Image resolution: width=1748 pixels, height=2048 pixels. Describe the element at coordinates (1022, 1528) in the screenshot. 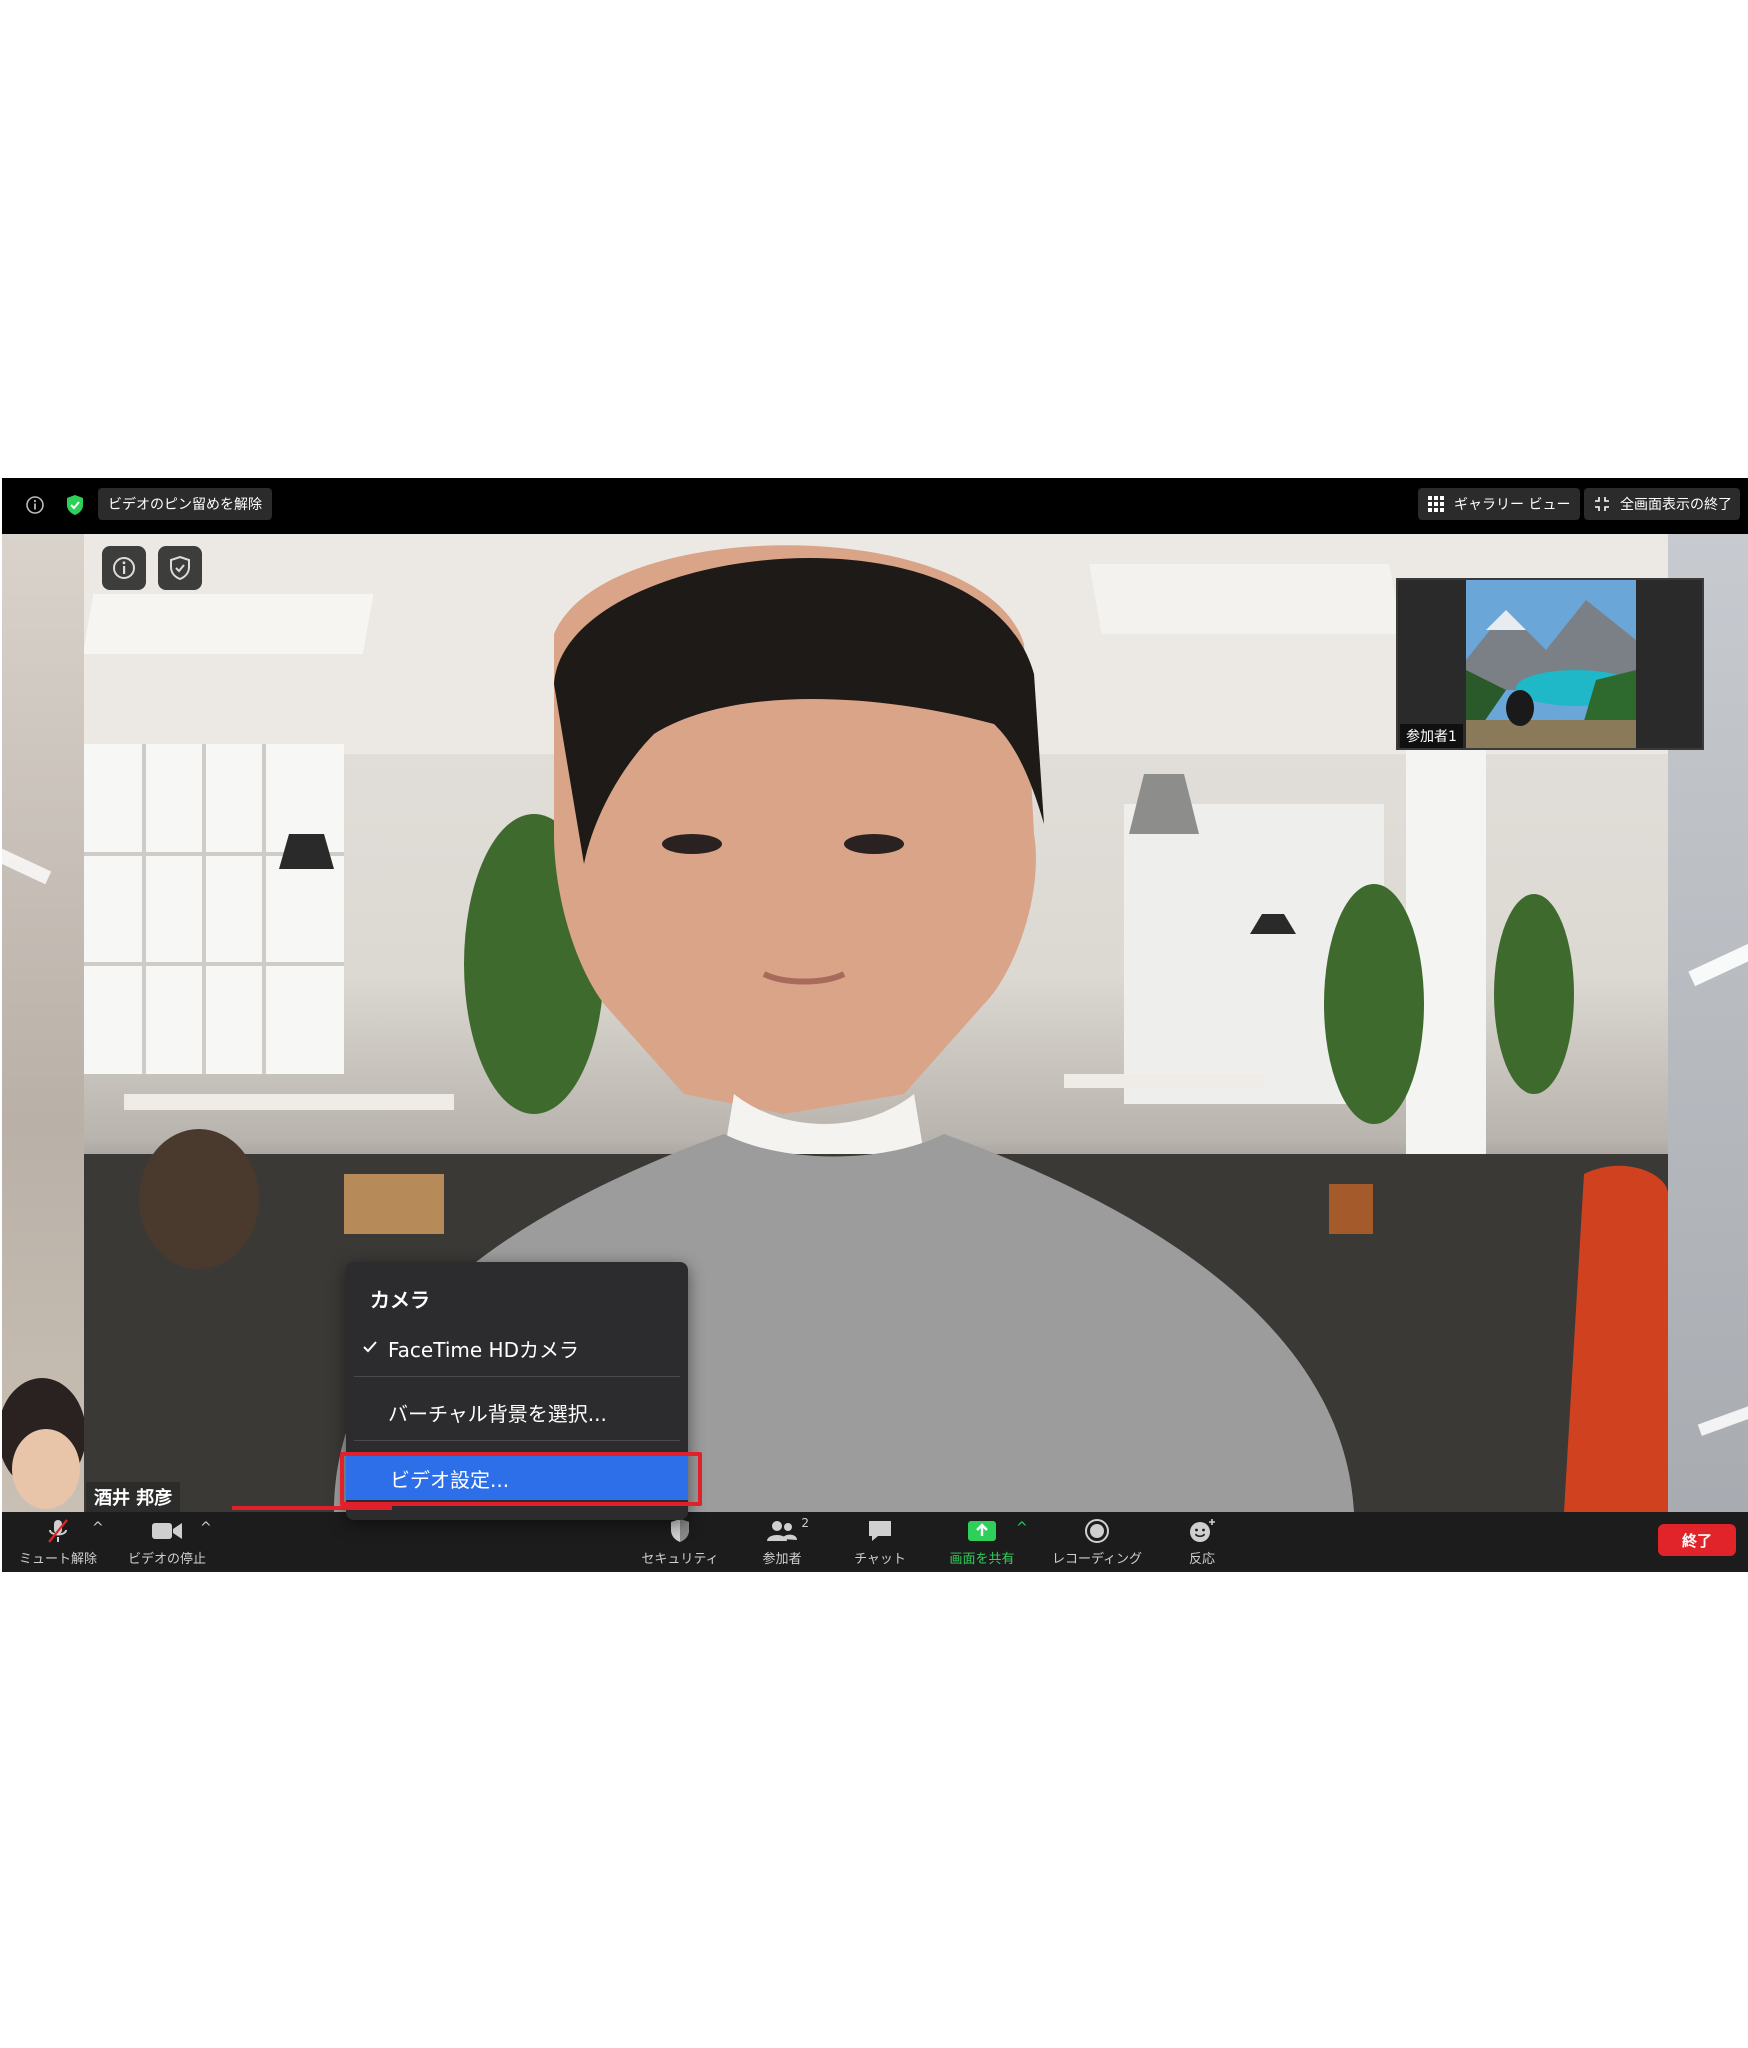

I see `share-options-caret-icon: ^` at that location.